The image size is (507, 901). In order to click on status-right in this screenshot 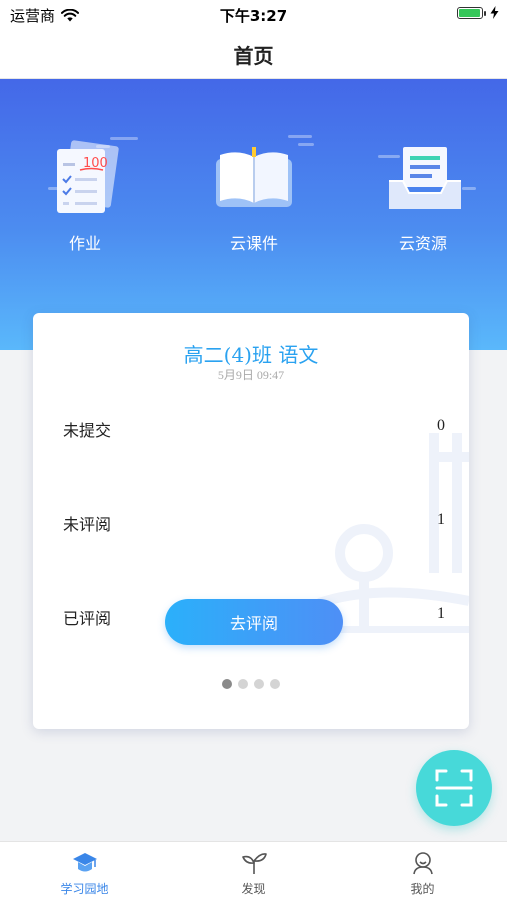, I will do `click(478, 12)`.